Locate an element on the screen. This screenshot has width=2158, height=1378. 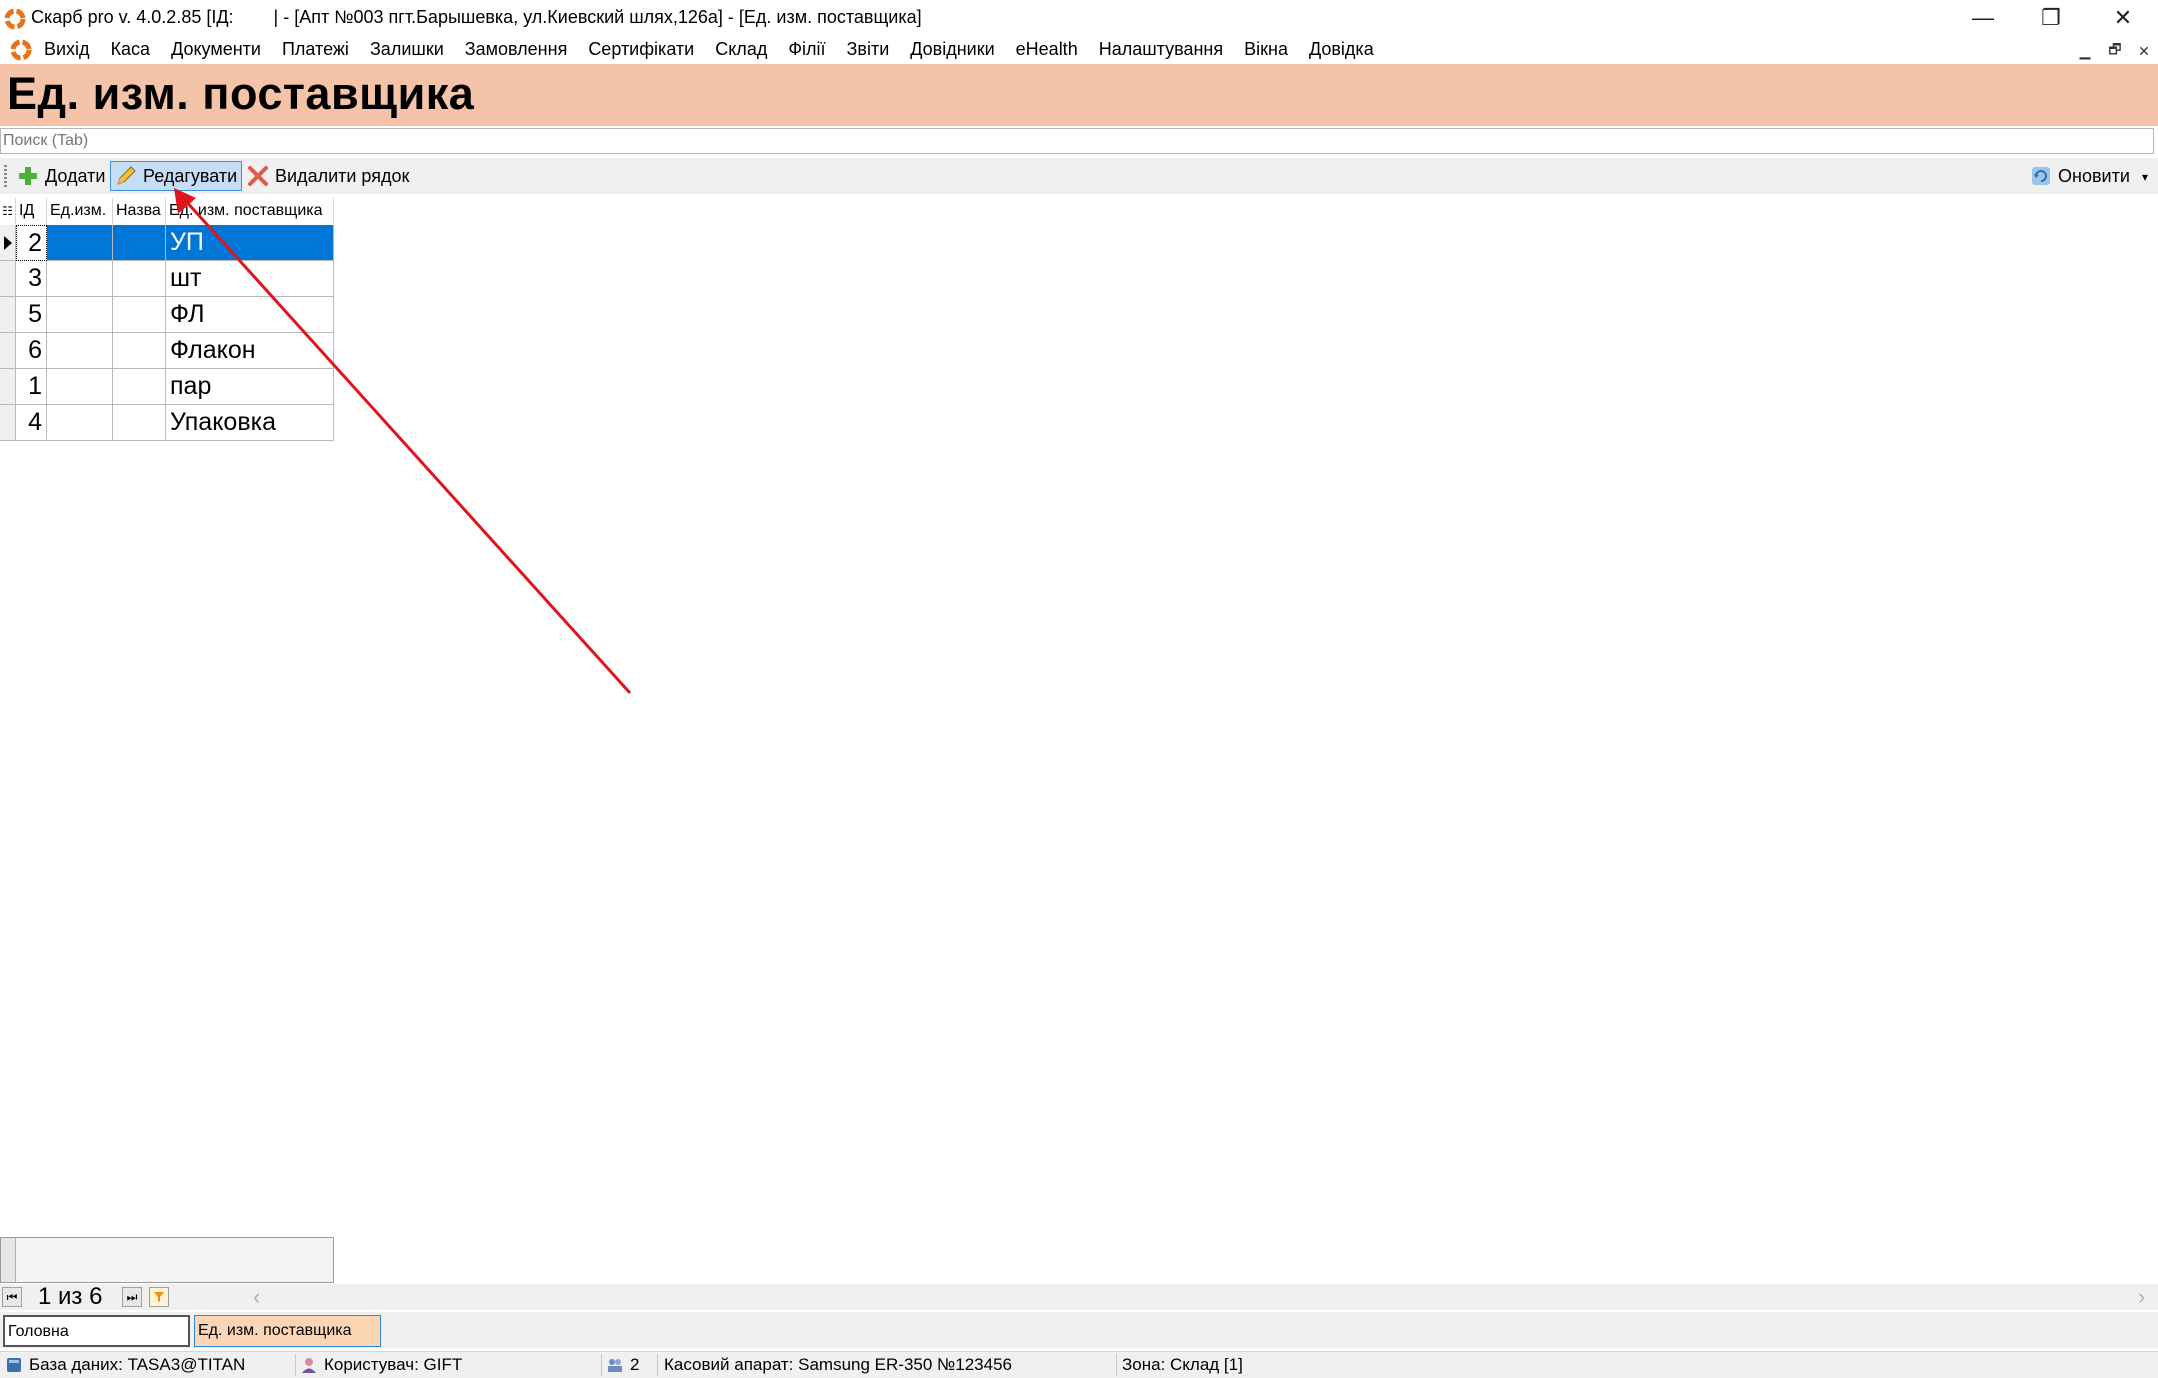
restore-button: ❐ is located at coordinates (2051, 18).